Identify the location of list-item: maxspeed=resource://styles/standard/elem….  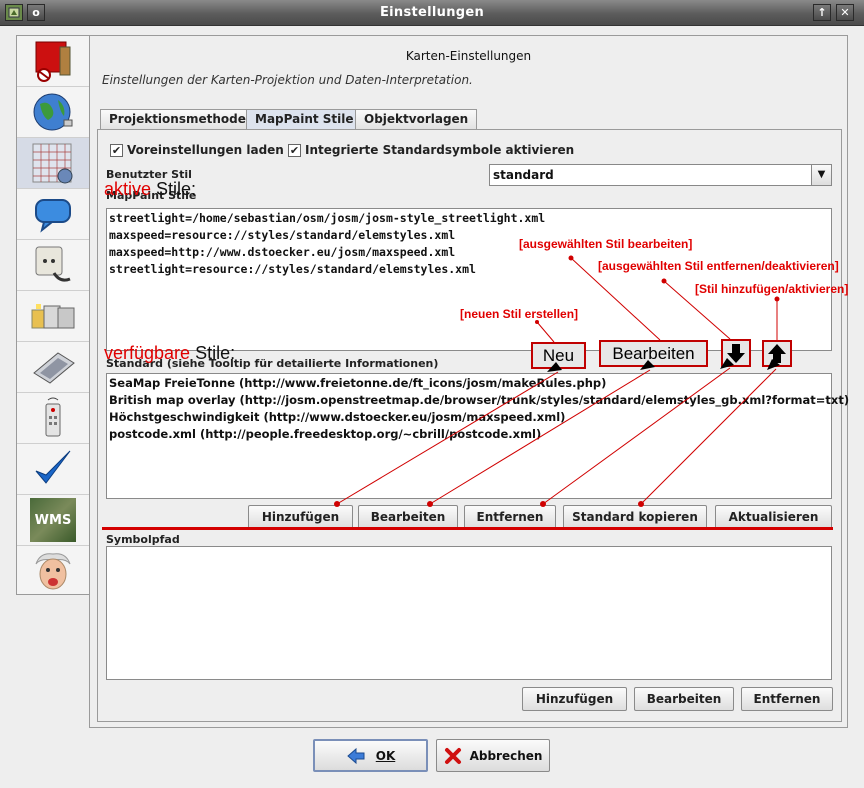
(469, 235).